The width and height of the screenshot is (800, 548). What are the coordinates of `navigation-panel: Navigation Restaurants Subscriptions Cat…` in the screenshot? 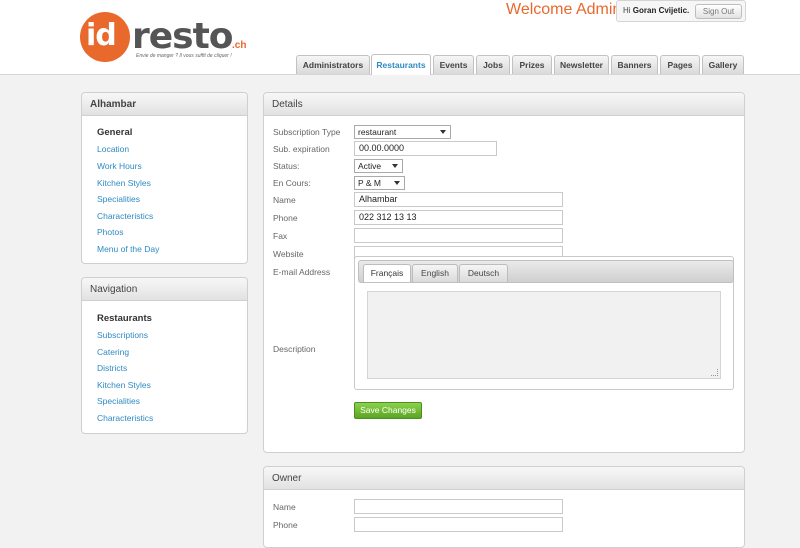 It's located at (164, 355).